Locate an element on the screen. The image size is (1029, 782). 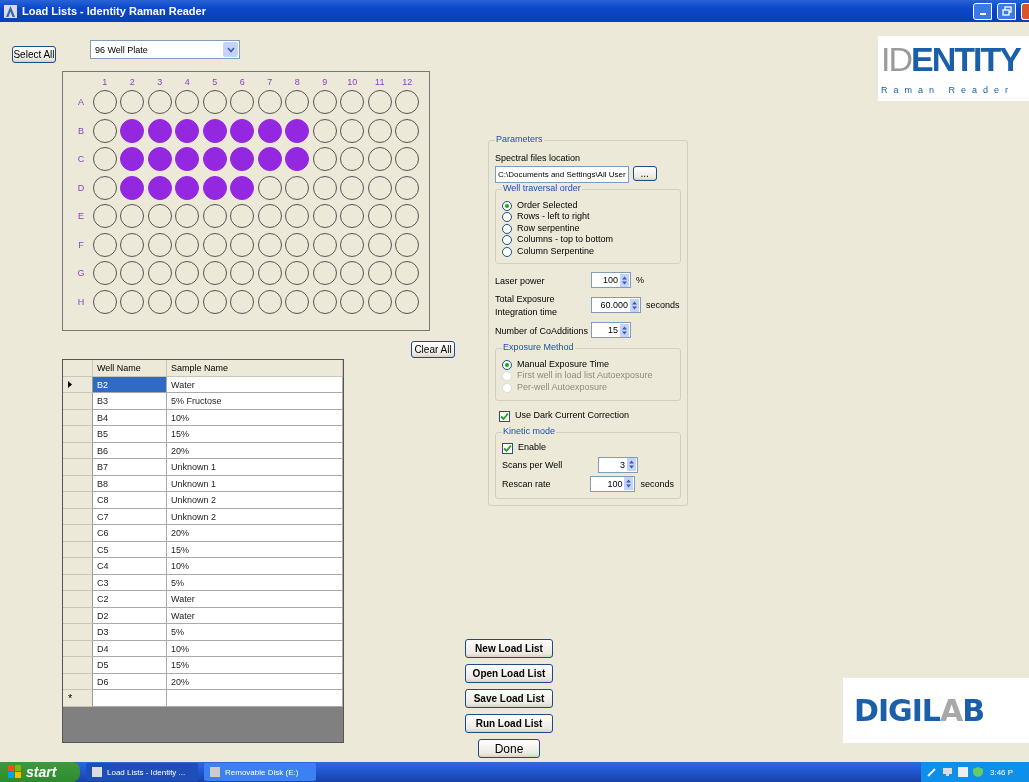
row-letter: C is located at coordinates (81, 159).